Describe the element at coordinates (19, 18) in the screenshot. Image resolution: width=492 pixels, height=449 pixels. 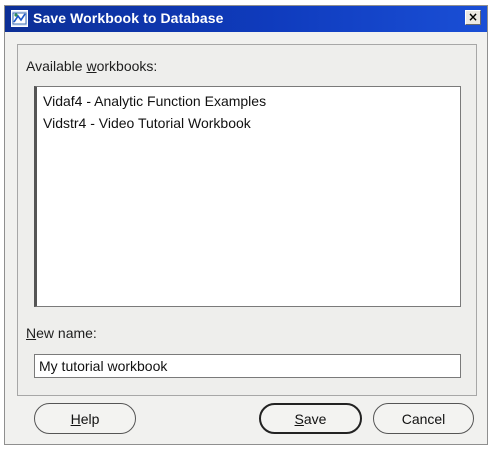
I see `excel-database-icon` at that location.